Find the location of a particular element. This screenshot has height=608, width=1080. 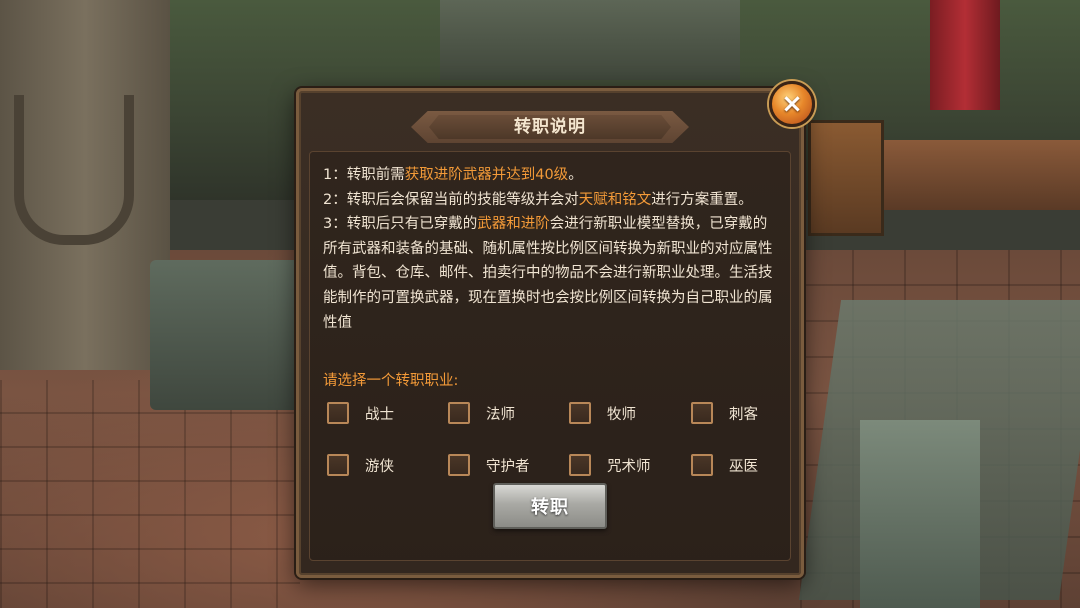

confirm-label: 转职 is located at coordinates (550, 507).